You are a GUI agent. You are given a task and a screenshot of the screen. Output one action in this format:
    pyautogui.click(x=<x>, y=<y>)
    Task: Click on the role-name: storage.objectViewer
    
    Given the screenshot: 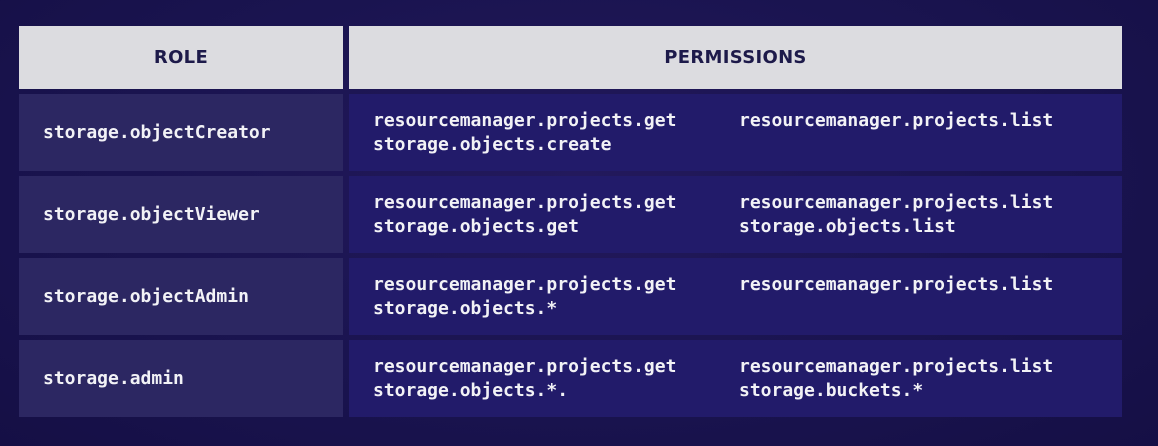 What is the action you would take?
    pyautogui.click(x=181, y=214)
    